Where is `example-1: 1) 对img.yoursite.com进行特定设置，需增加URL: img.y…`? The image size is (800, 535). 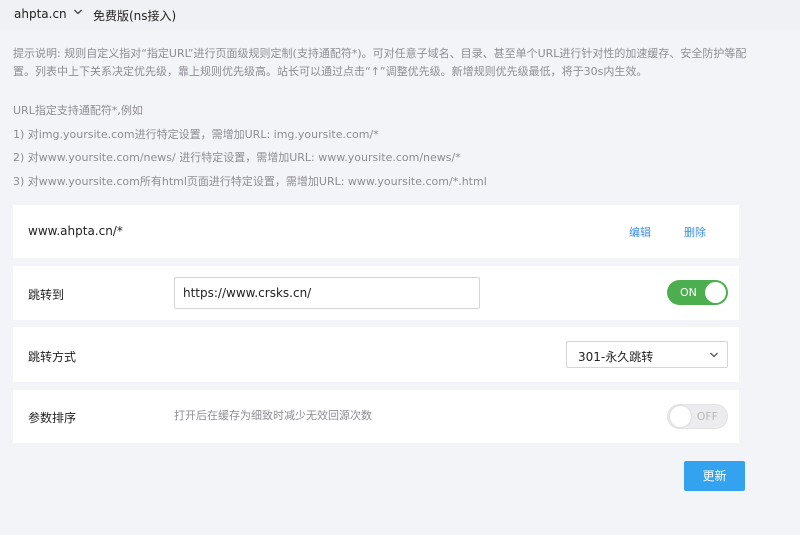
example-1: 1) 对img.yoursite.com进行特定设置，需增加URL: img.y… is located at coordinates (196, 134).